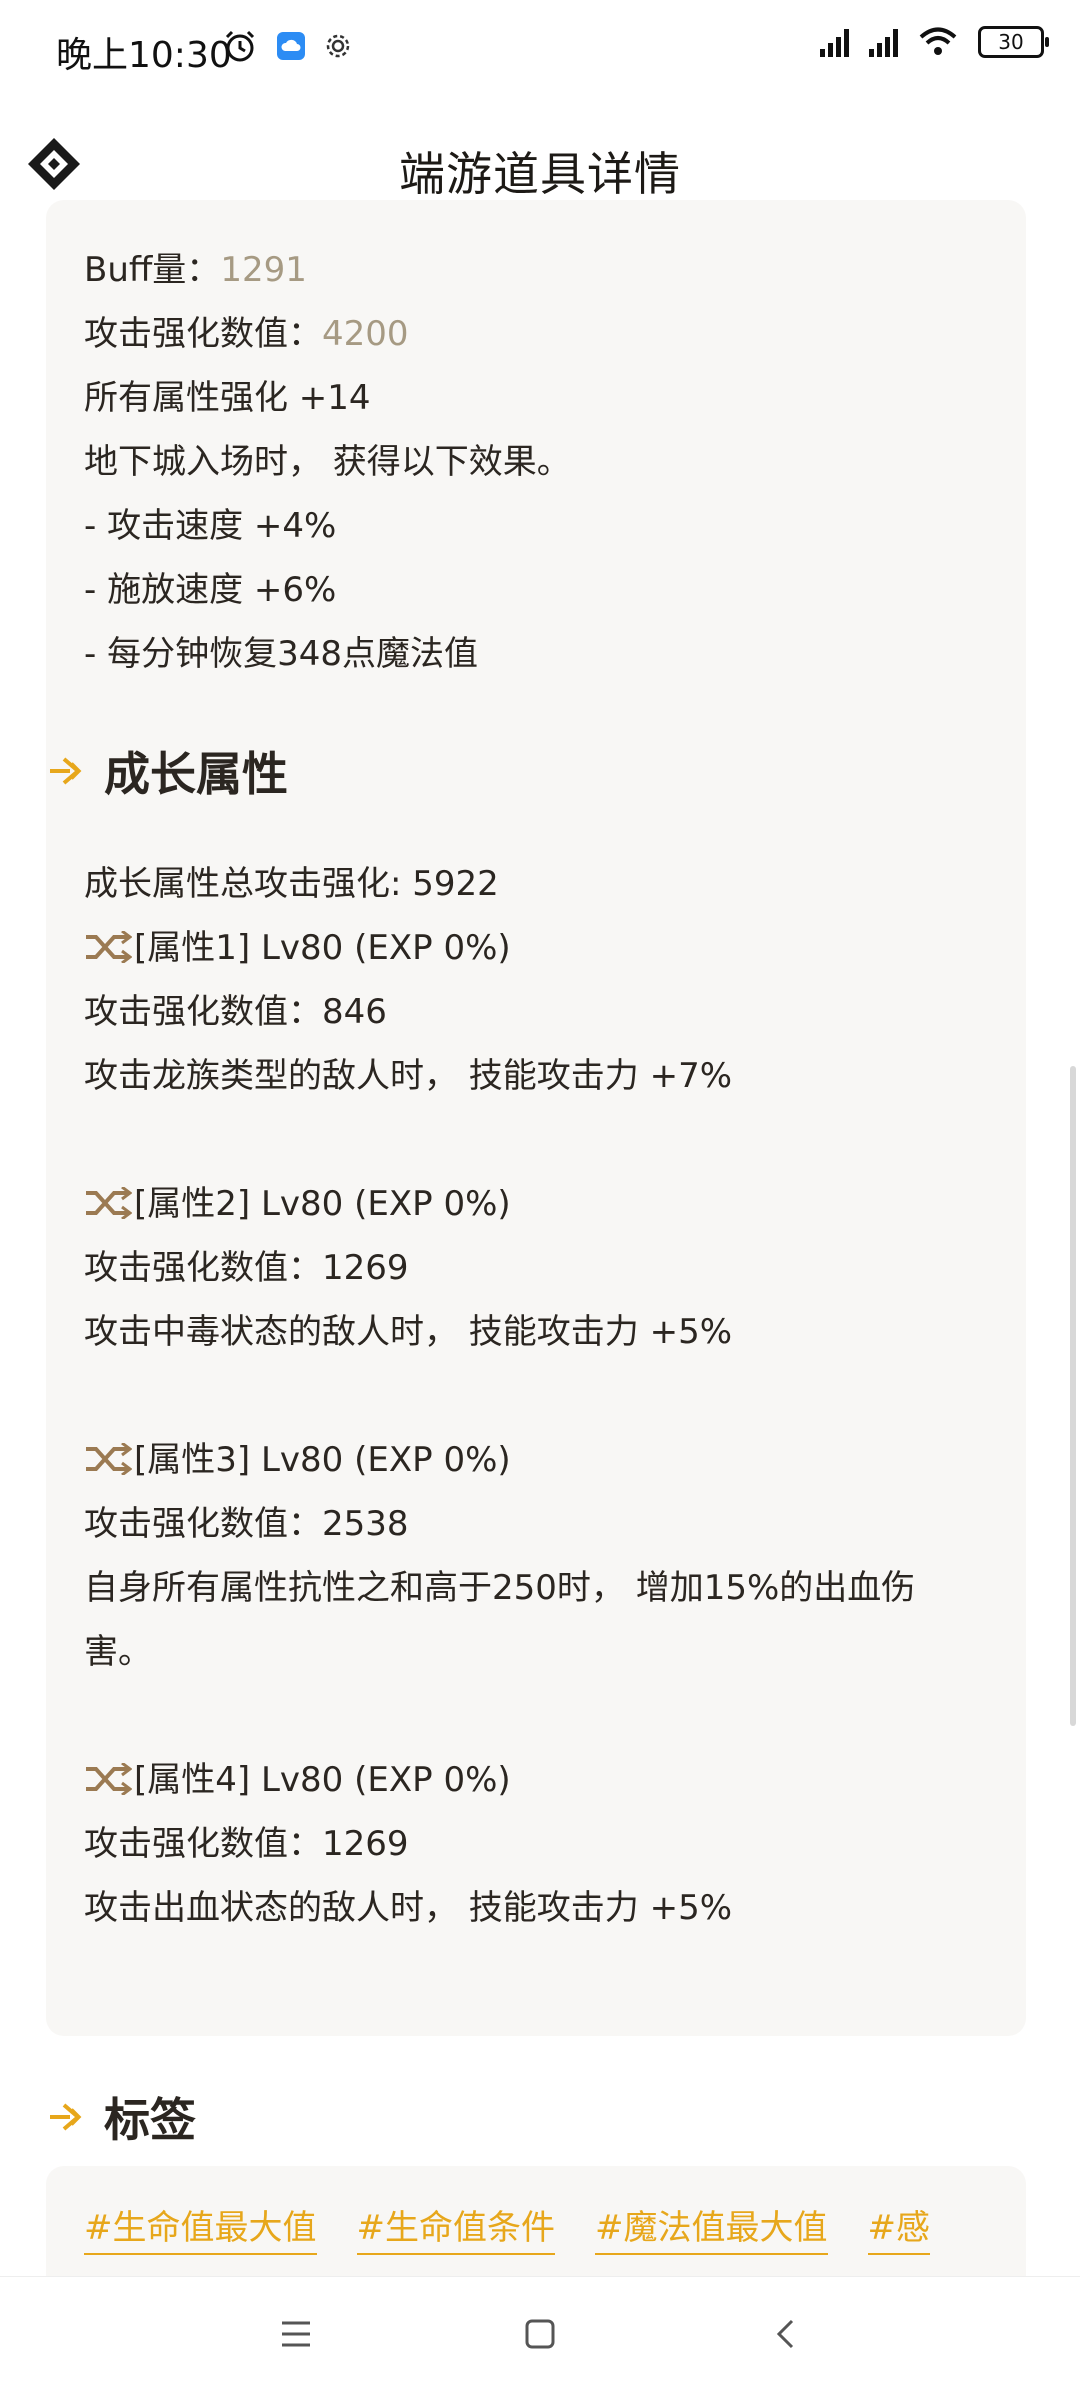  What do you see at coordinates (144, 55) in the screenshot?
I see `status-time: 晚上10:30` at bounding box center [144, 55].